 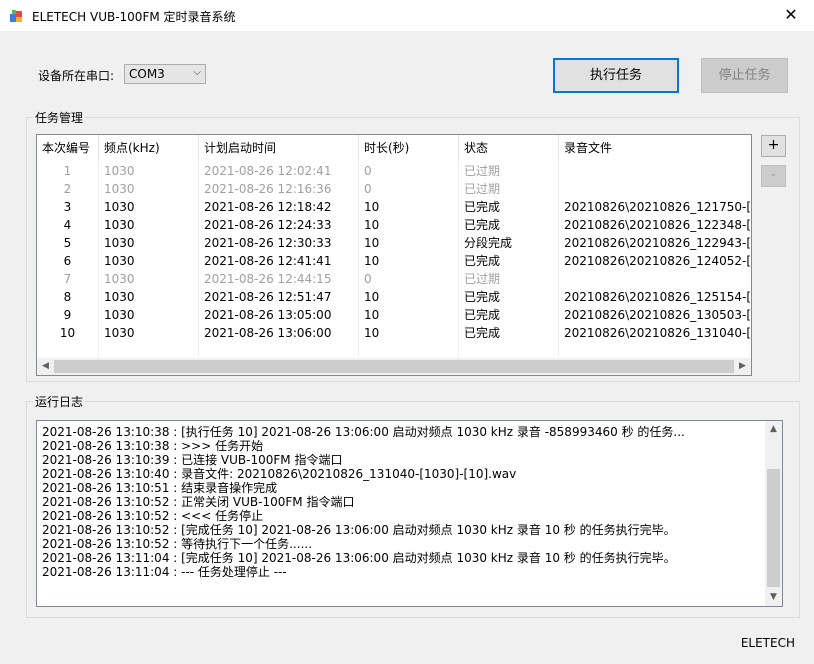 I want to click on task-list-hscrollbar: ◀ ▶, so click(x=394, y=366).